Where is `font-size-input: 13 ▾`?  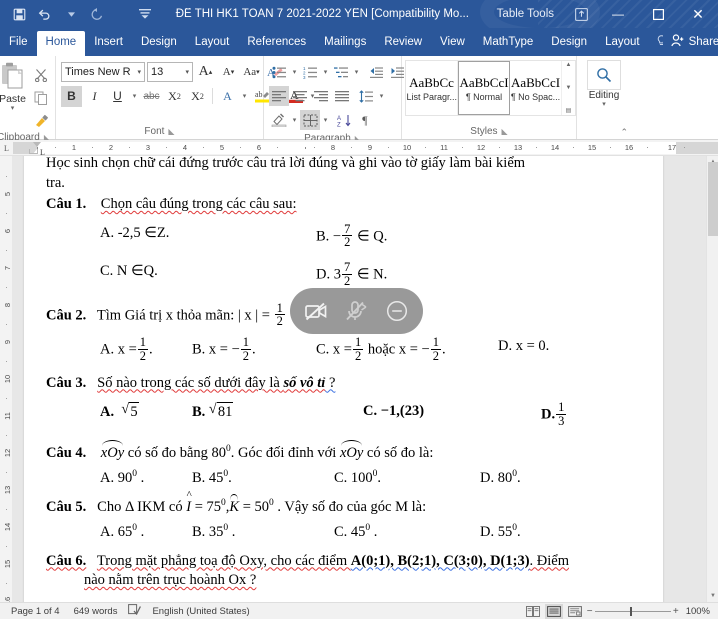
font-size-input: 13 ▾ is located at coordinates (170, 72).